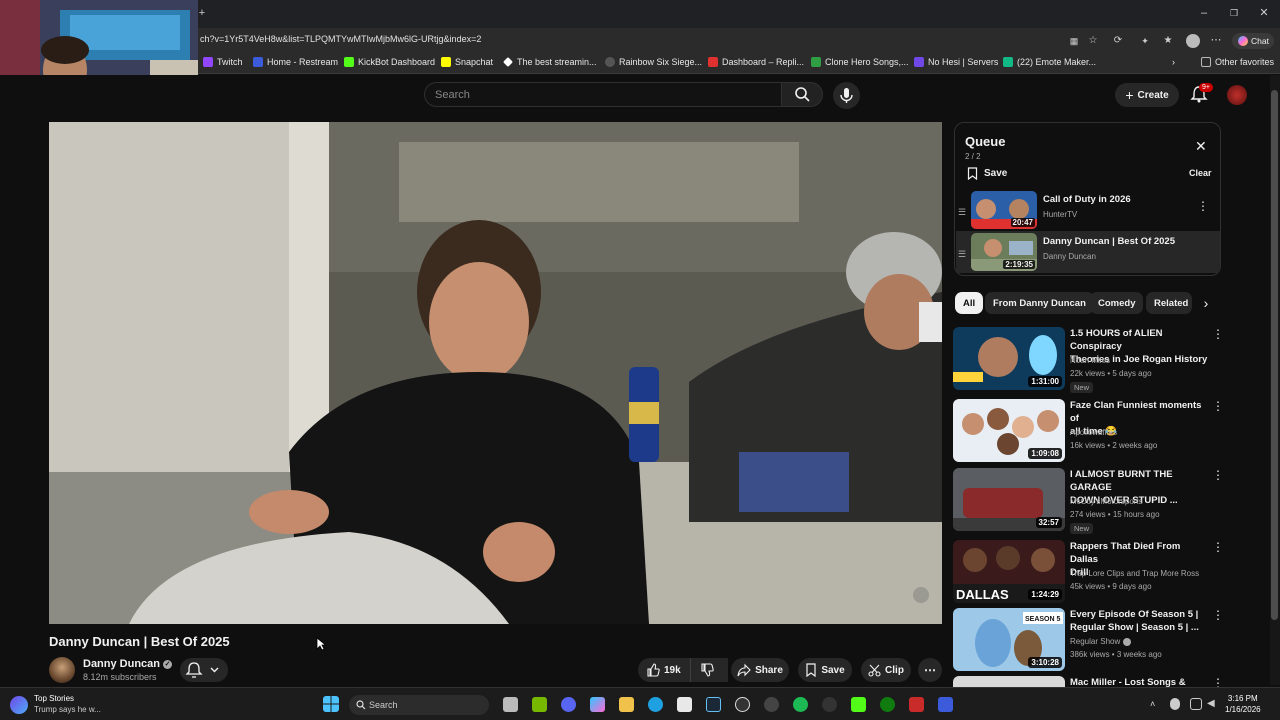 The width and height of the screenshot is (1280, 720). What do you see at coordinates (626, 704) in the screenshot?
I see `file-explorer-icon` at bounding box center [626, 704].